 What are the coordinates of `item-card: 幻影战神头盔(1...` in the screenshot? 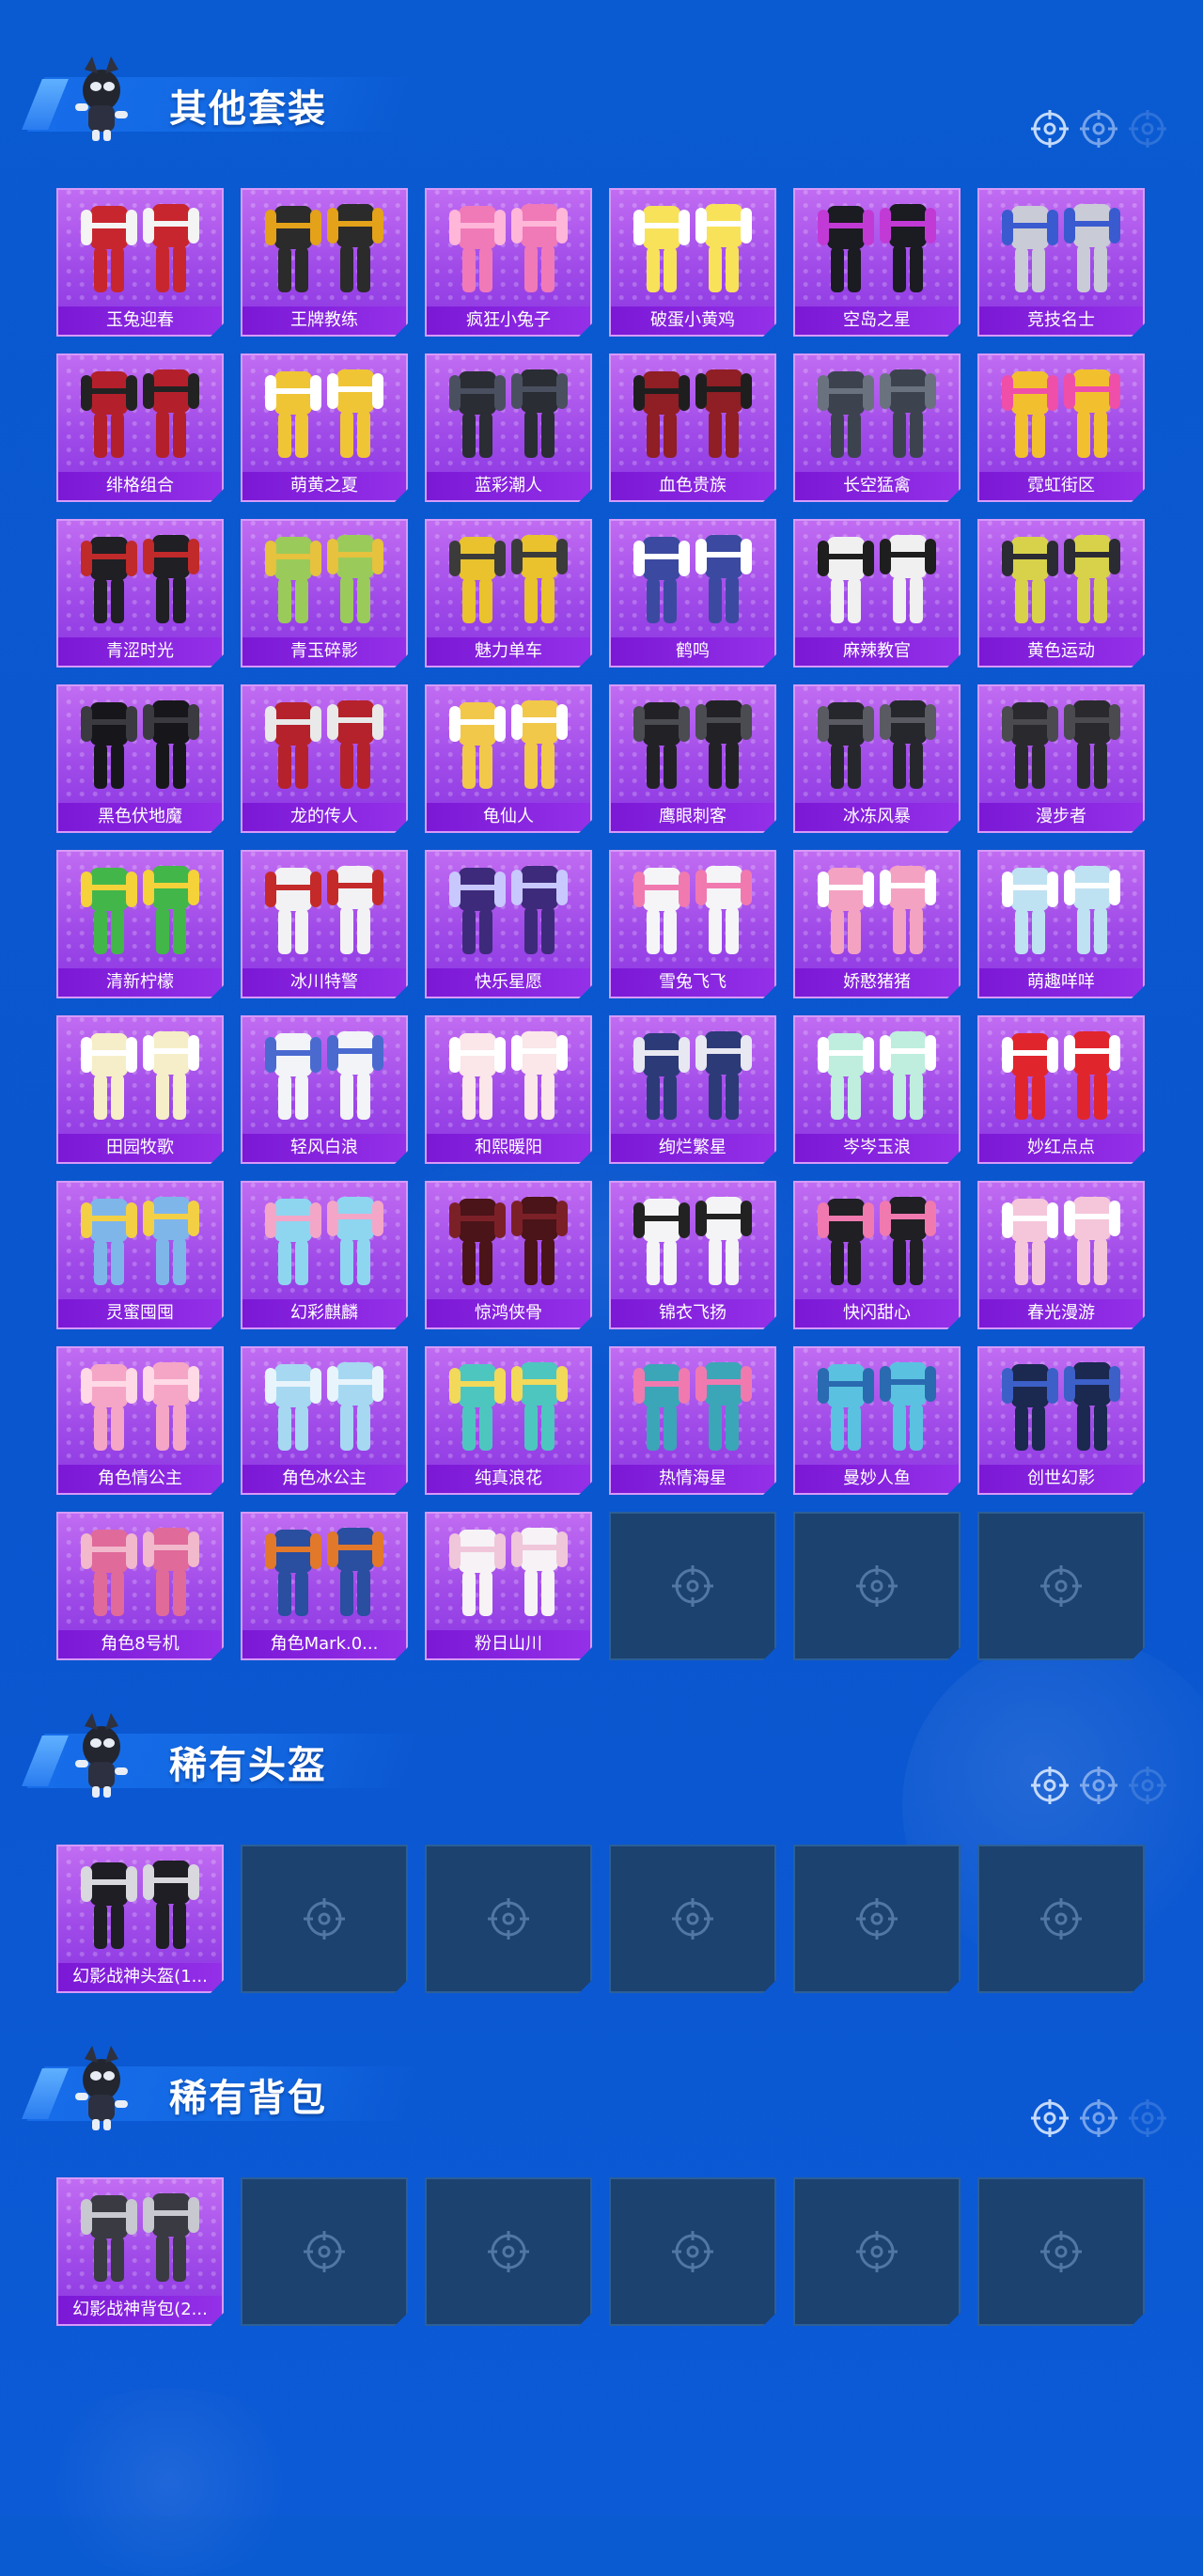 It's located at (140, 1919).